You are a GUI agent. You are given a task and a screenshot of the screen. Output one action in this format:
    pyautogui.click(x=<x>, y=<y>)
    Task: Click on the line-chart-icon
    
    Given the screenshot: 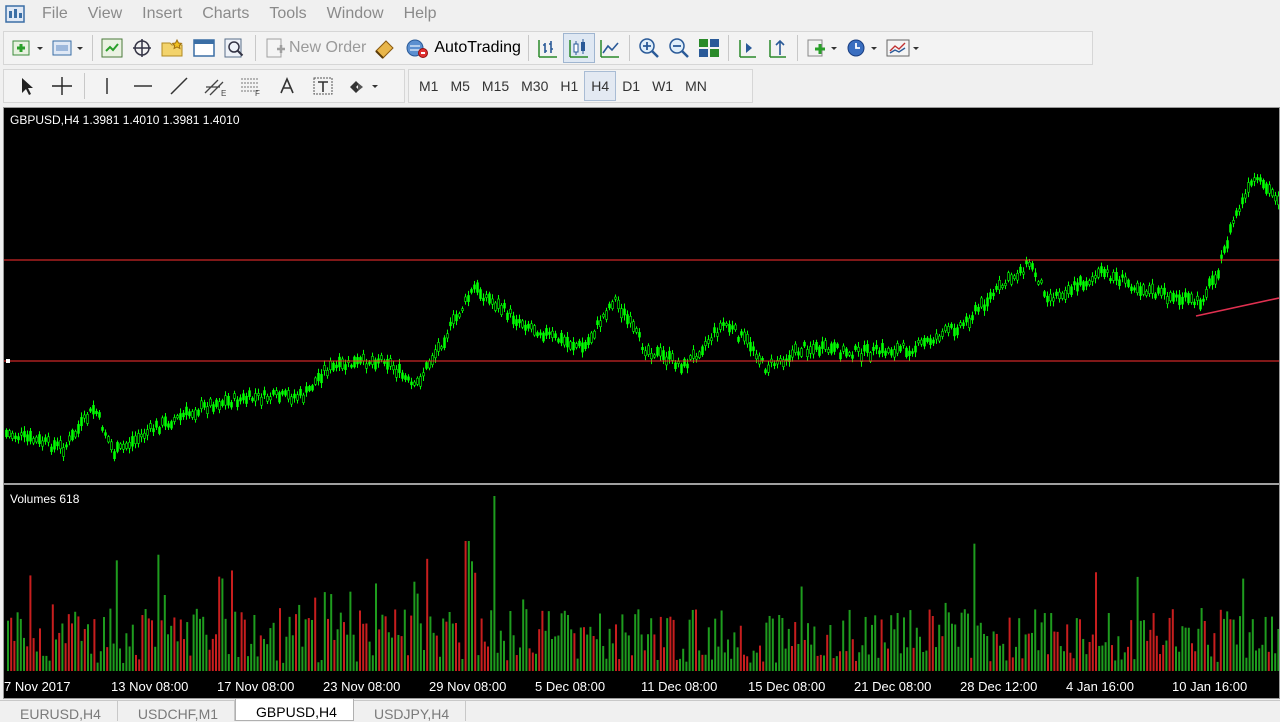 What is the action you would take?
    pyautogui.click(x=609, y=49)
    